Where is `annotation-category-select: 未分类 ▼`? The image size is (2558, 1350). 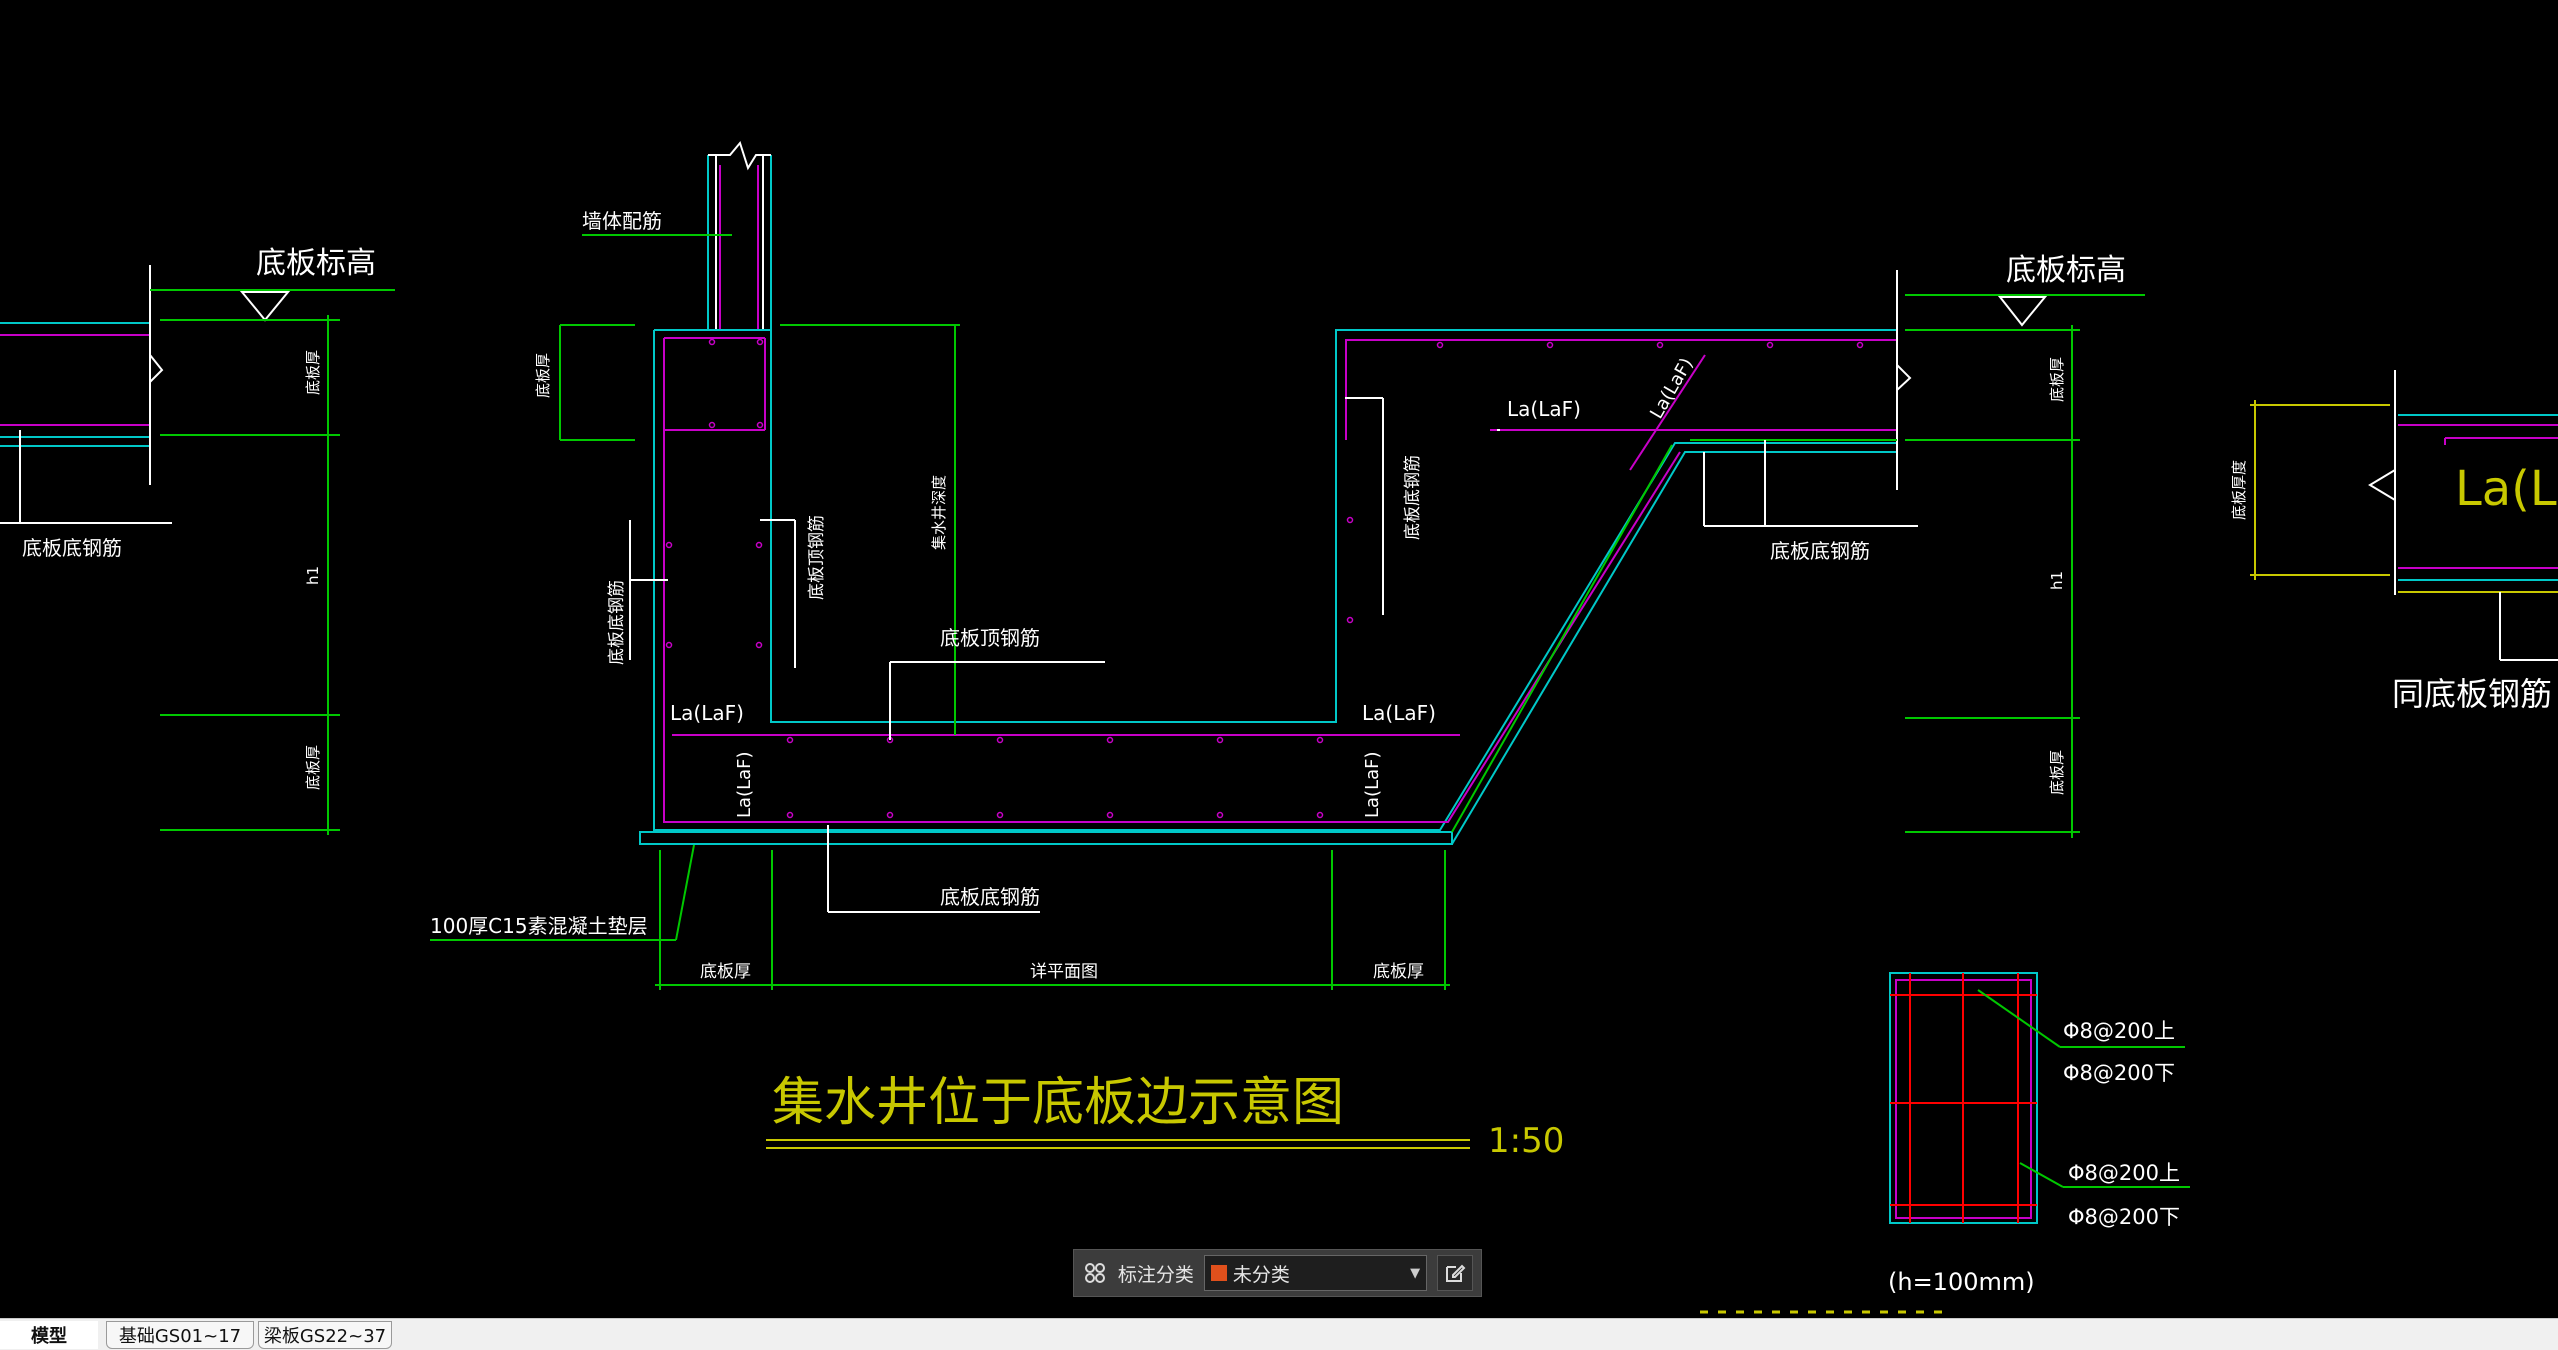
annotation-category-select: 未分类 ▼ is located at coordinates (1315, 1273).